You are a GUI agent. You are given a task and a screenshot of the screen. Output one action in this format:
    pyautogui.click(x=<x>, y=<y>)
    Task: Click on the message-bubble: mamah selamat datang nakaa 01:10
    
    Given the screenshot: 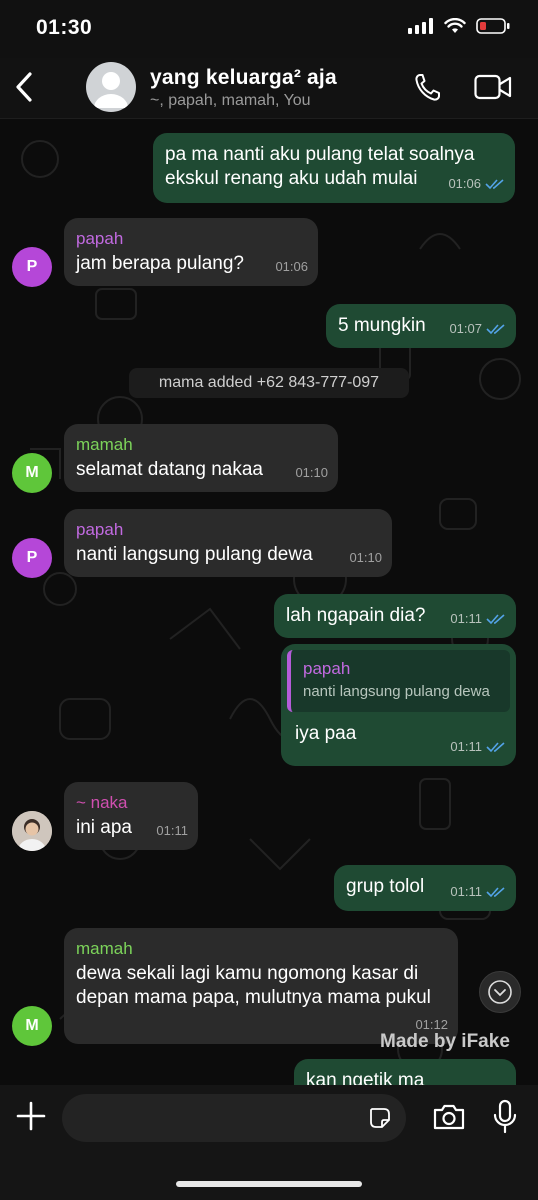 What is the action you would take?
    pyautogui.click(x=201, y=458)
    